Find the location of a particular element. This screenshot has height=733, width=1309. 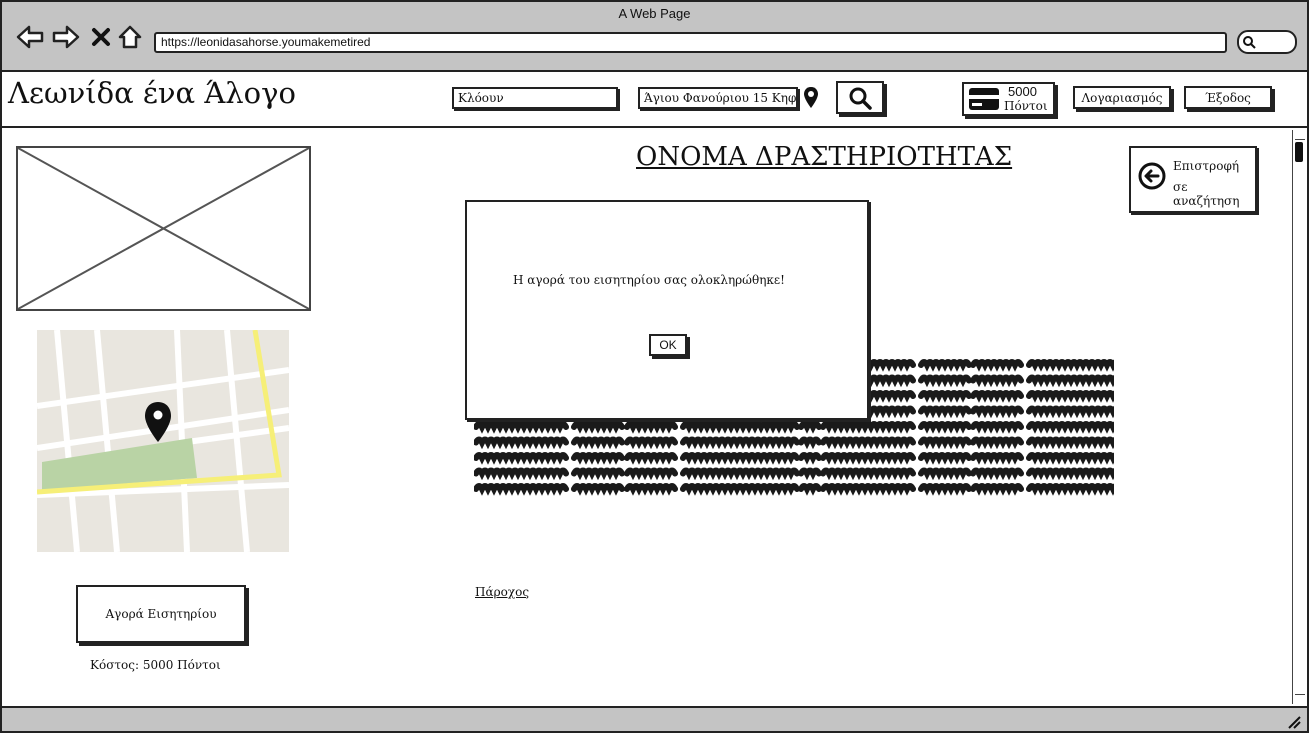

back-label-line2: σε αναζήτηση is located at coordinates (1206, 194).